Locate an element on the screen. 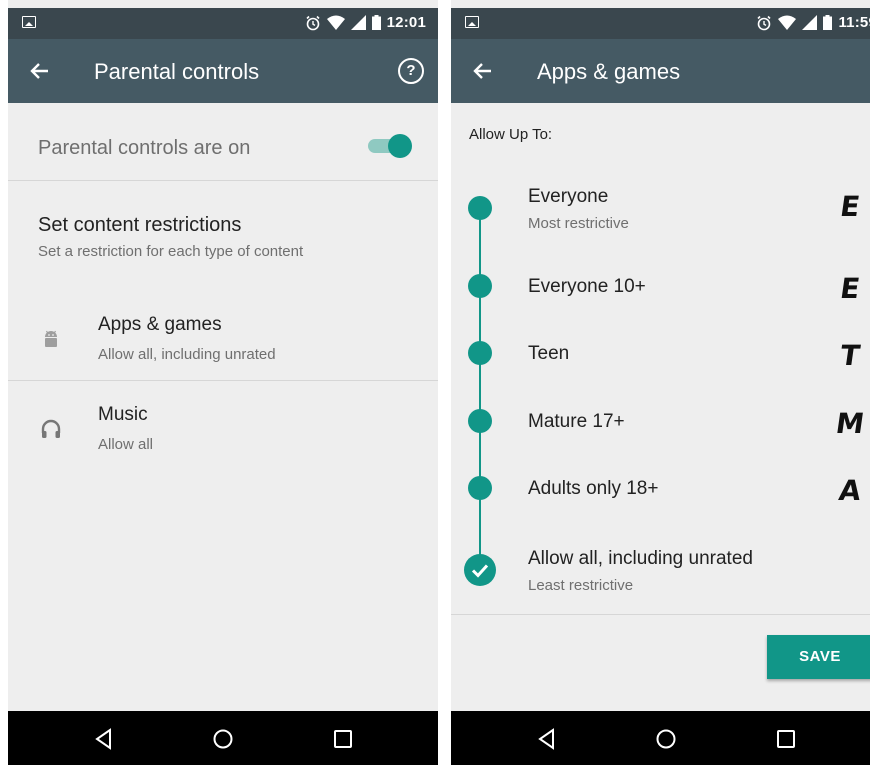  rating-subtitle: Least restrictive is located at coordinates (581, 585).